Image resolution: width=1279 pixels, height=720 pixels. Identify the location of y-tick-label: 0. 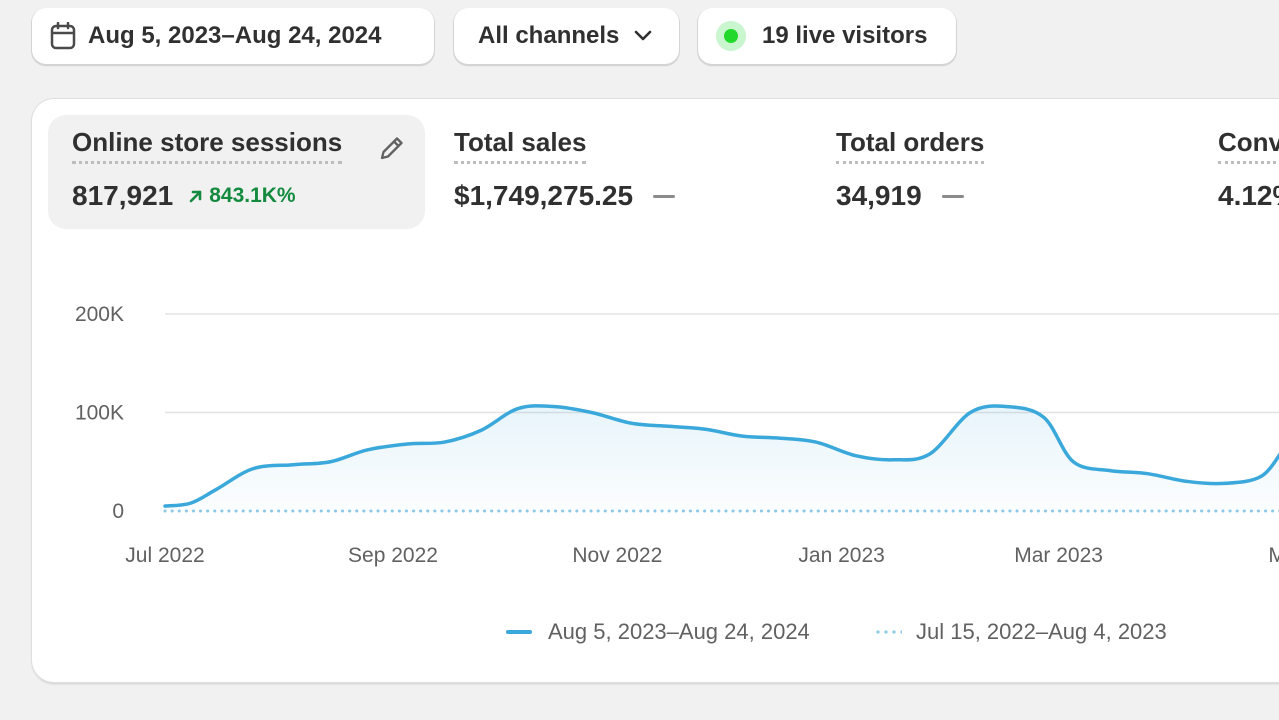
(118, 511).